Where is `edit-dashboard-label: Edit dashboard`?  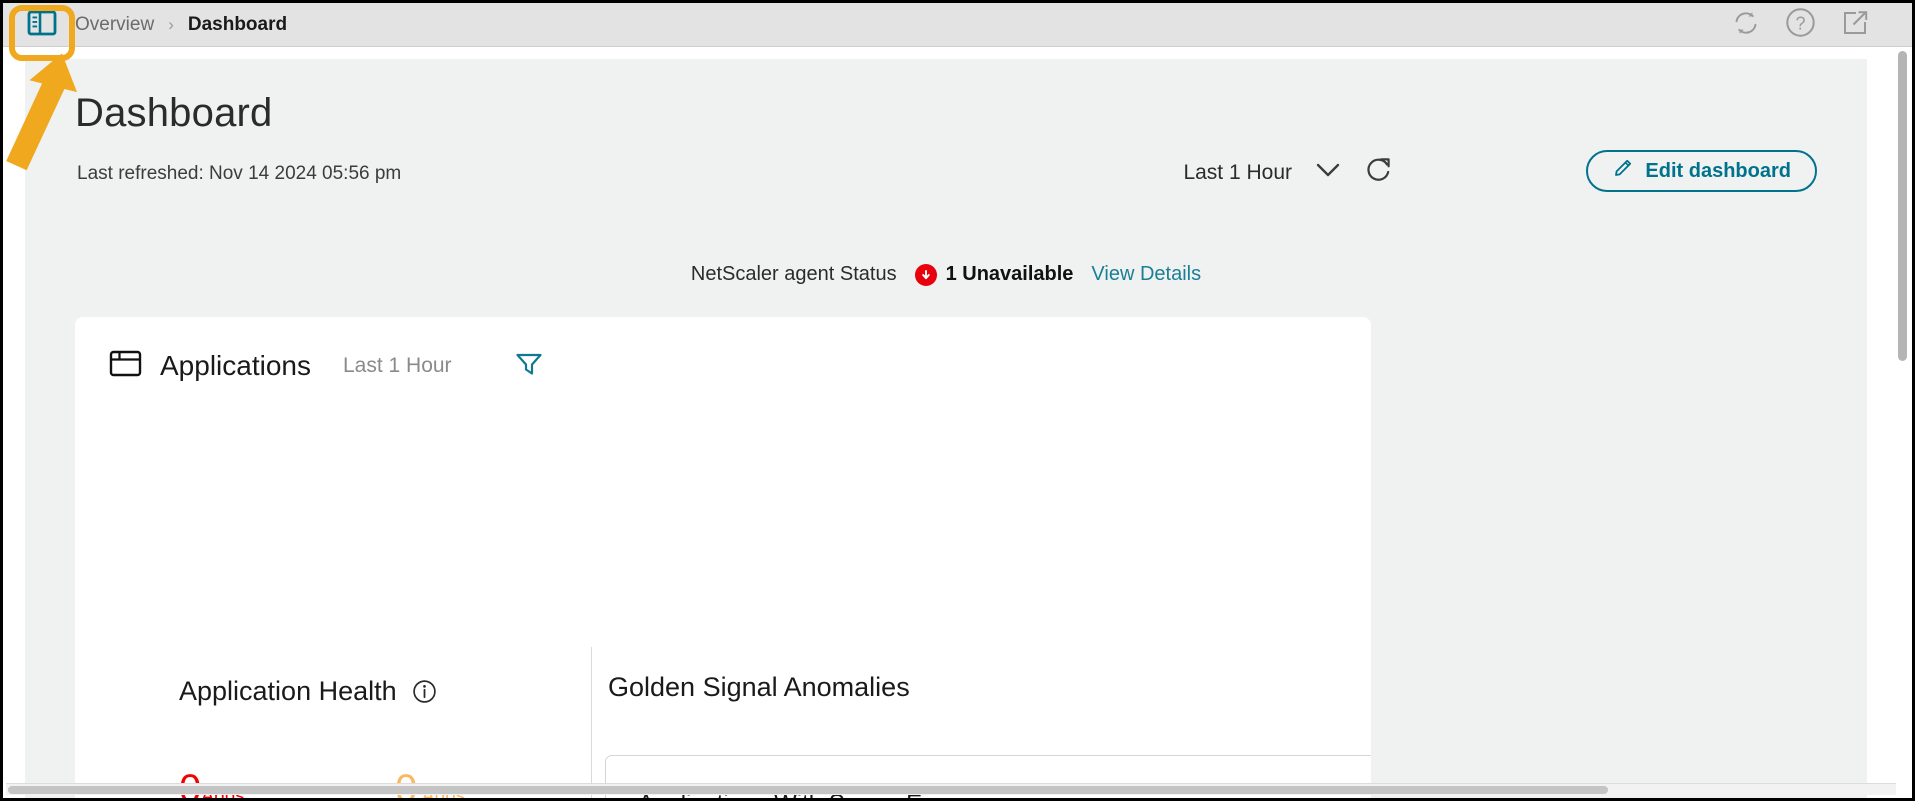 edit-dashboard-label: Edit dashboard is located at coordinates (1718, 170).